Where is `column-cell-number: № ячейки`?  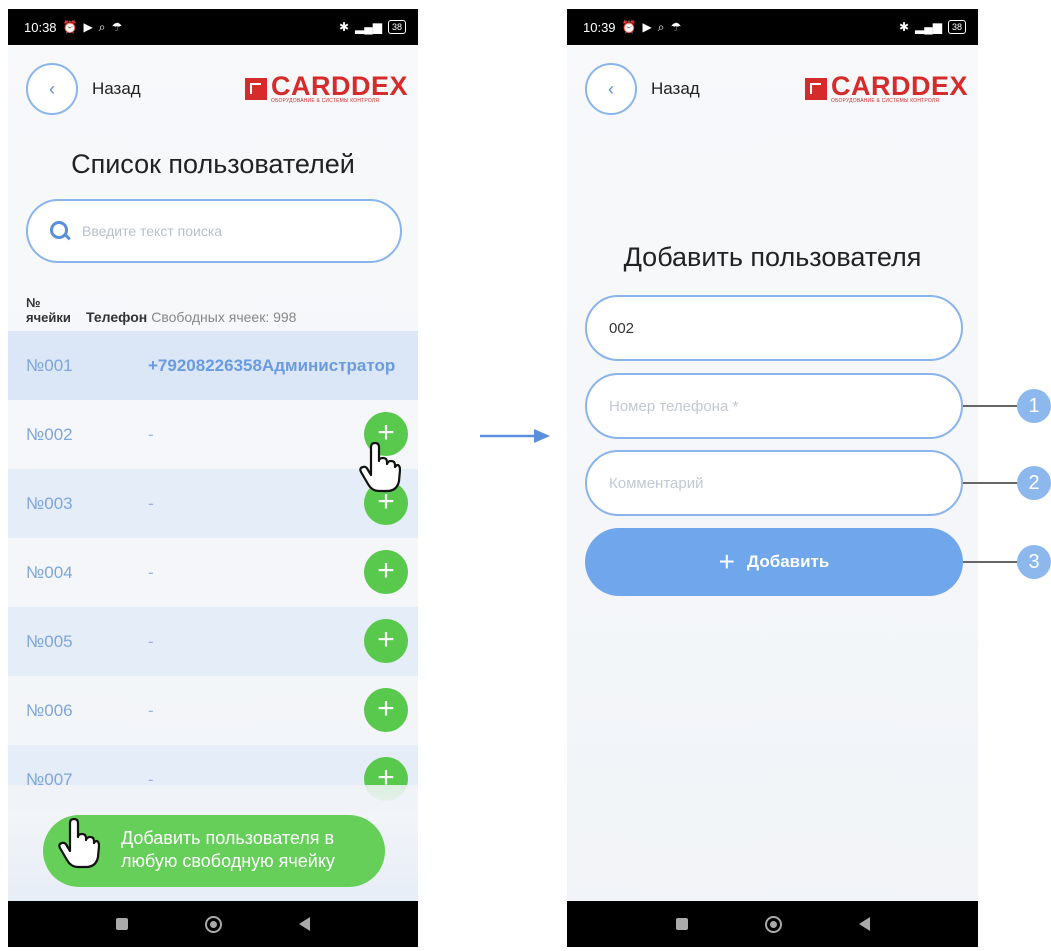 column-cell-number: № ячейки is located at coordinates (48, 310).